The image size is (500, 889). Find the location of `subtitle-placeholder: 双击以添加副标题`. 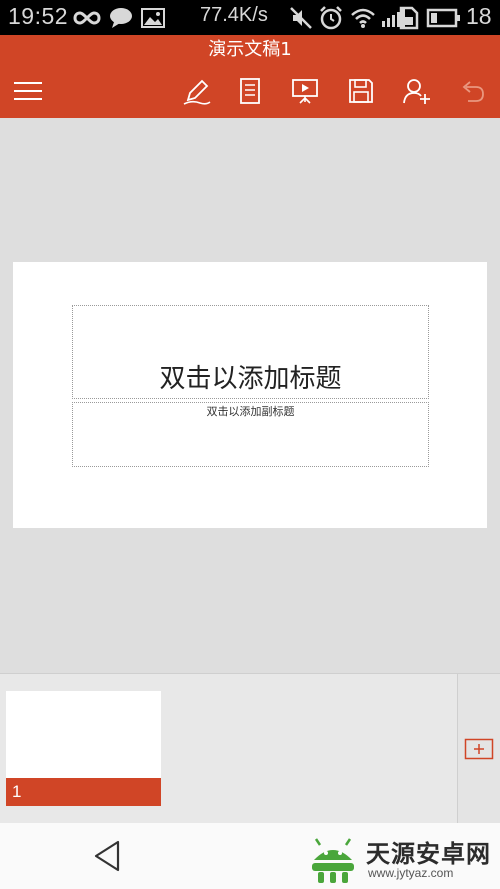

subtitle-placeholder: 双击以添加副标题 is located at coordinates (250, 434).